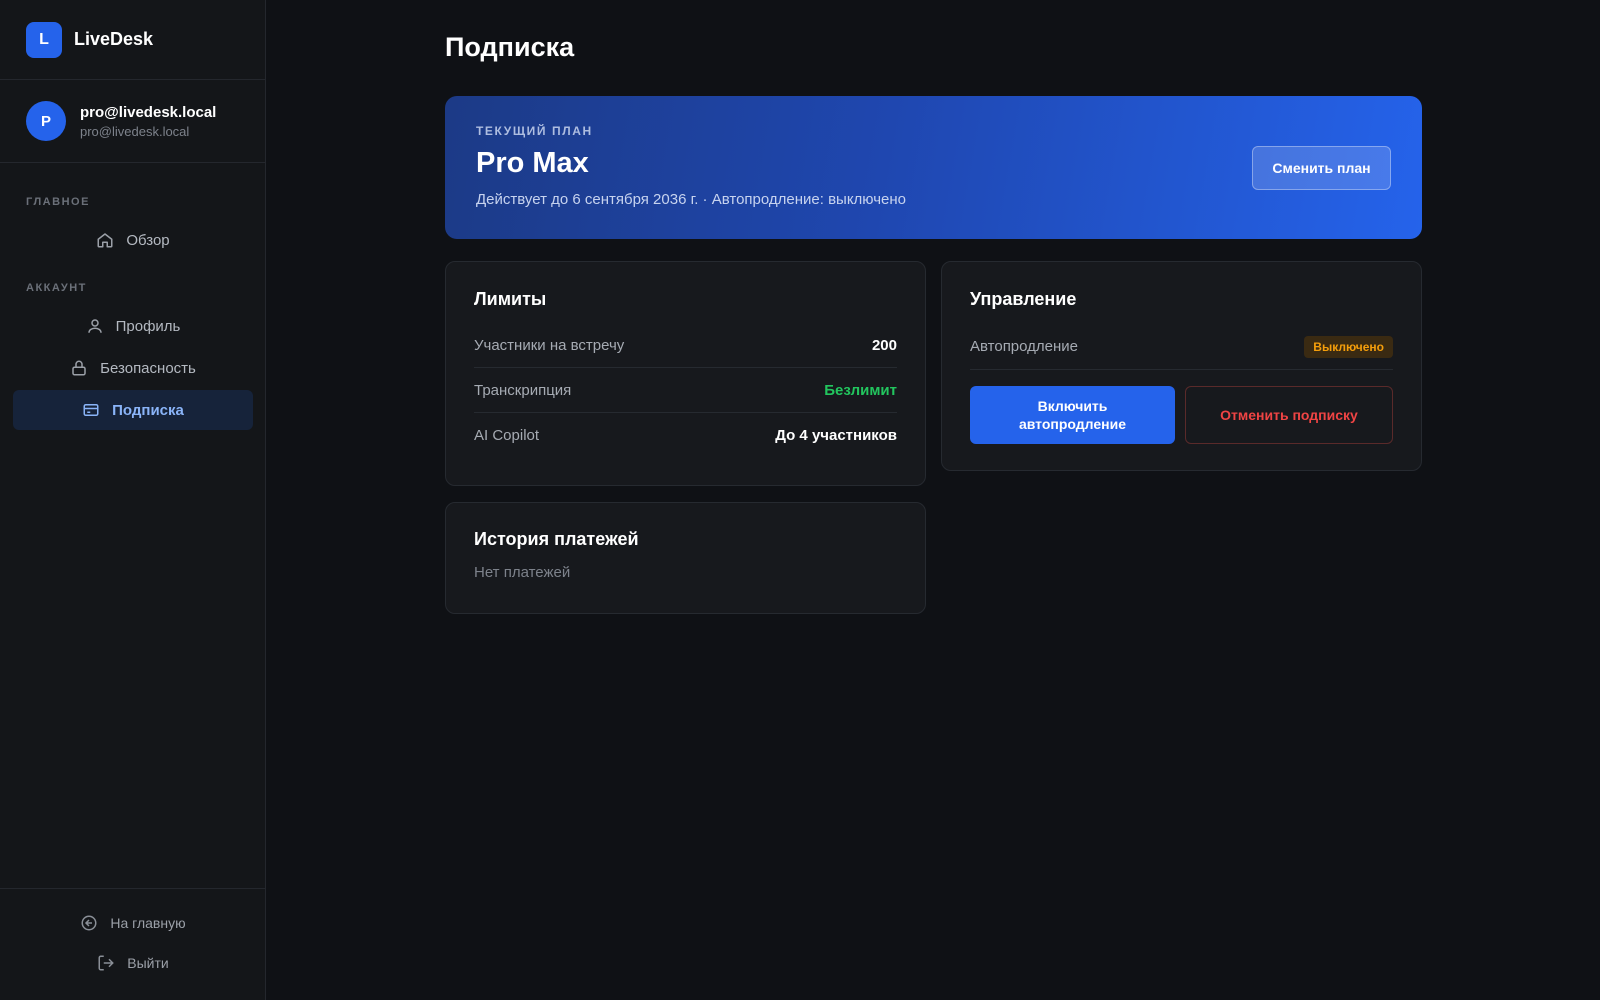 The height and width of the screenshot is (1000, 1600). Describe the element at coordinates (56, 288) in the screenshot. I see `section-label-account: АККАУНТ` at that location.